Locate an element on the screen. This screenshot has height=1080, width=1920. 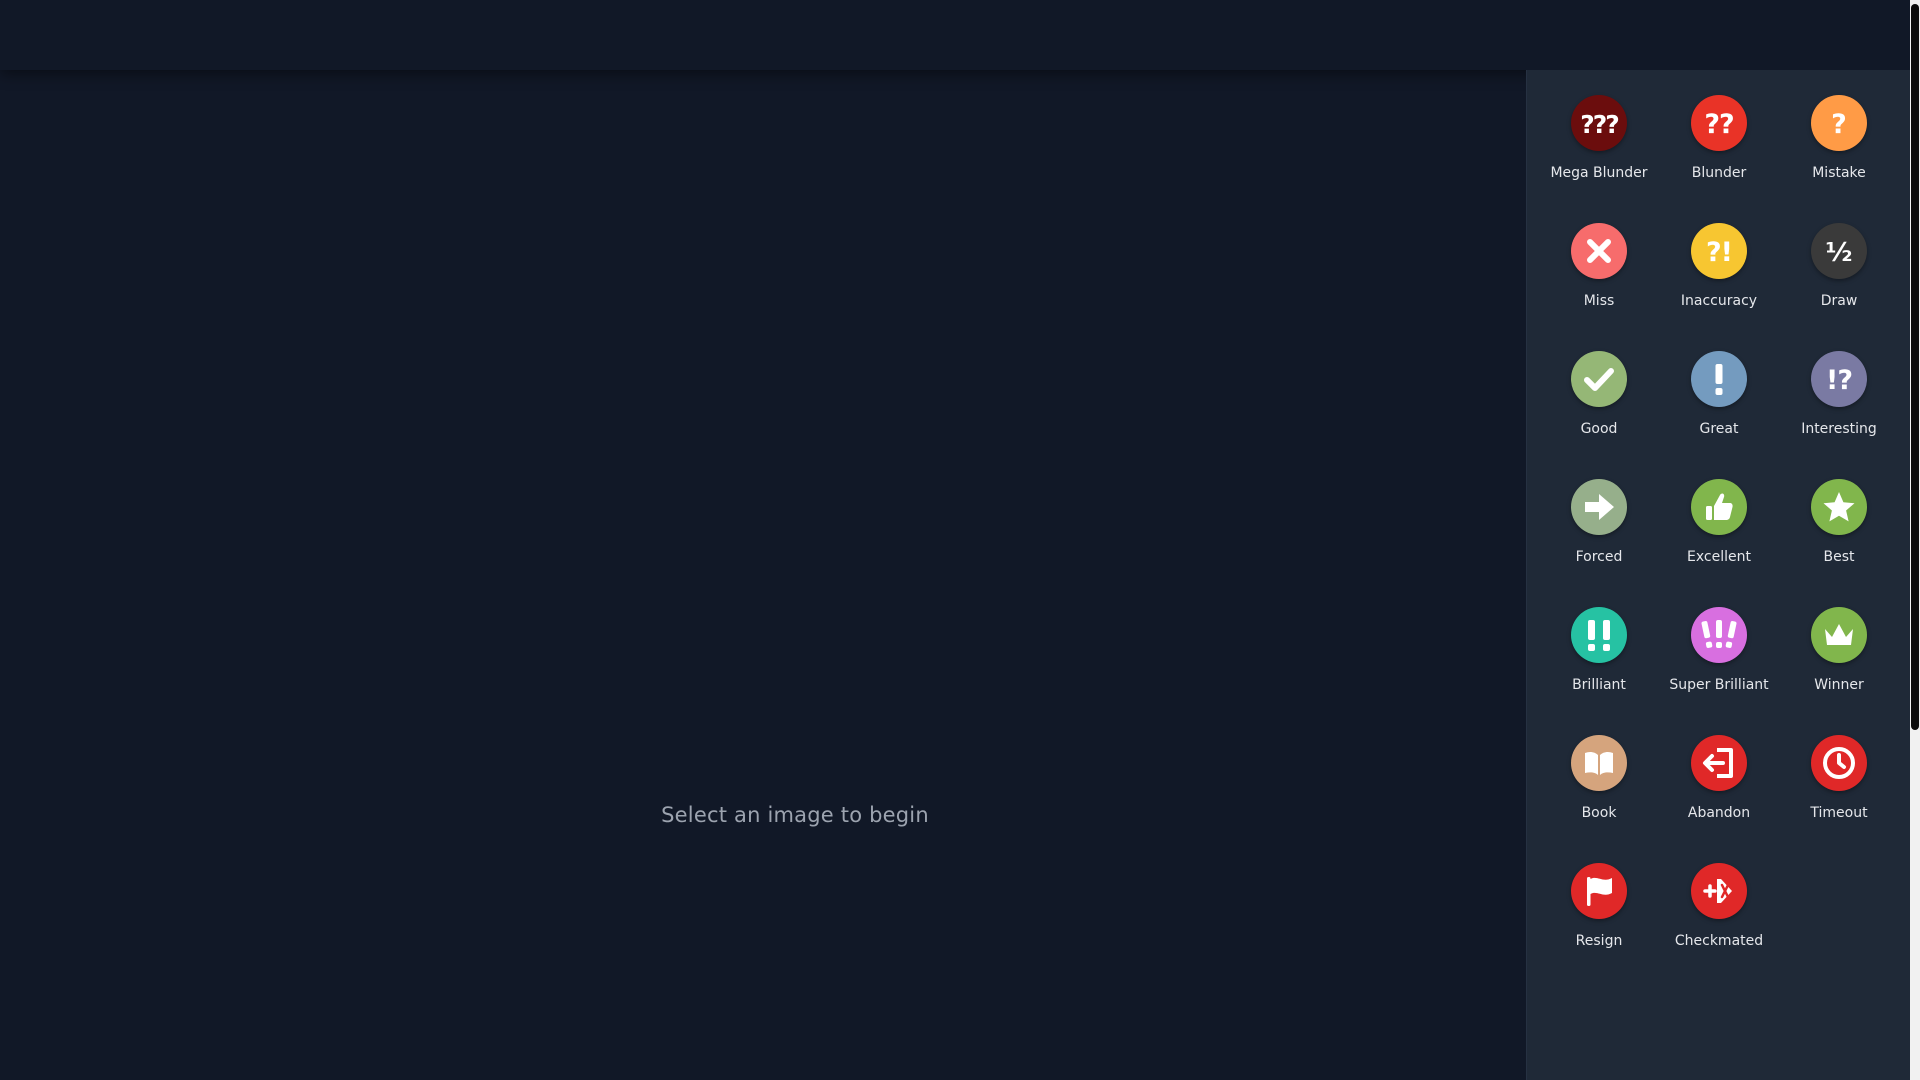
classification-item-abandon: Abandon is located at coordinates (1719, 799).